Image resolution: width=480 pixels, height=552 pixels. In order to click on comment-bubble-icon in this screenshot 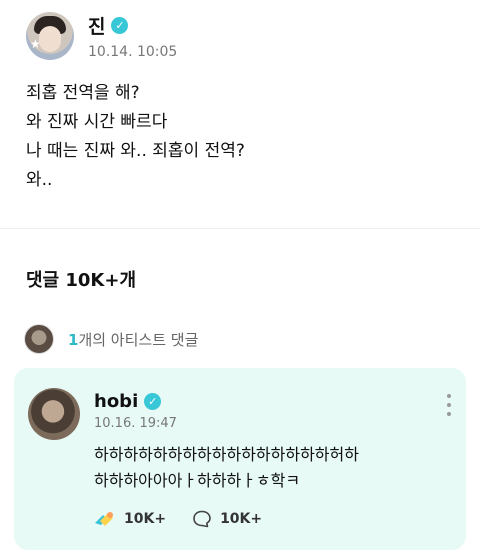, I will do `click(202, 519)`.